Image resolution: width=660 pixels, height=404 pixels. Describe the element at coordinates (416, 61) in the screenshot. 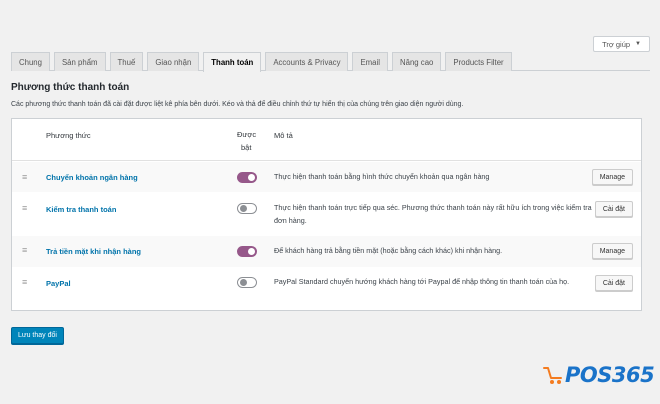

I see `tab-advanced: Nâng cao` at that location.